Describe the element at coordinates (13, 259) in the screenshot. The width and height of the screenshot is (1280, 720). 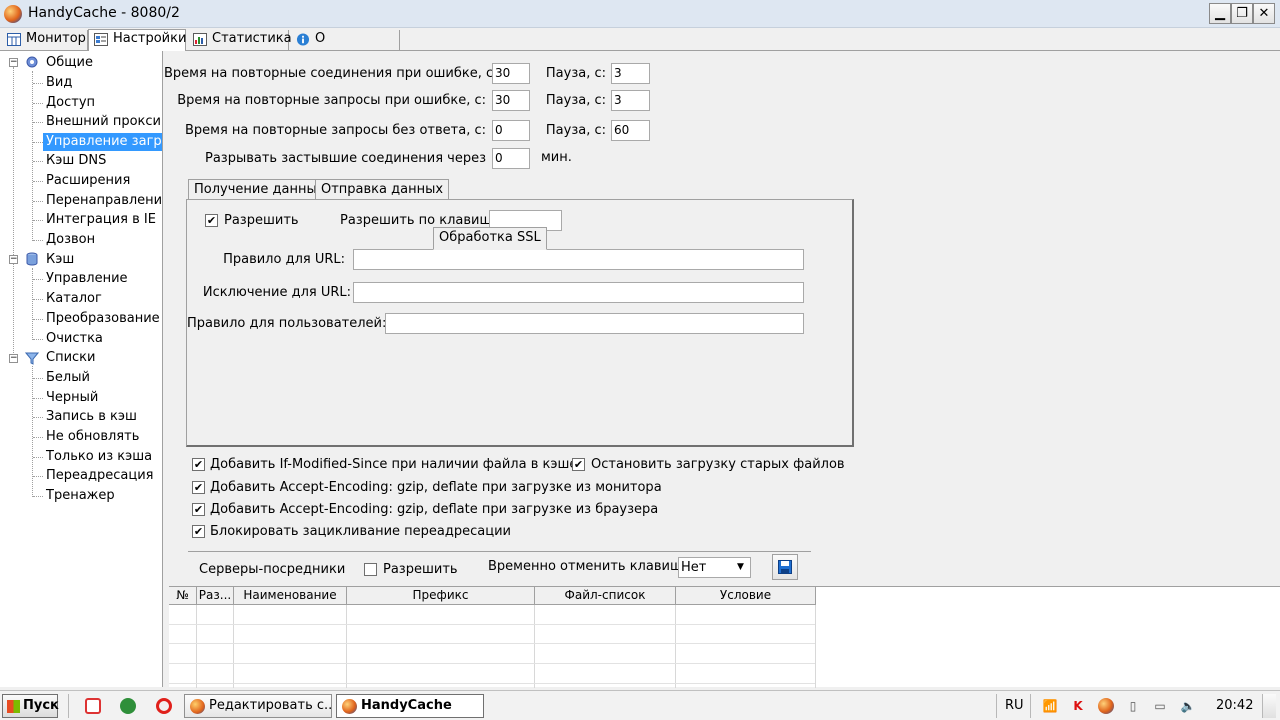
I see `tree-collapse-cache: −` at that location.